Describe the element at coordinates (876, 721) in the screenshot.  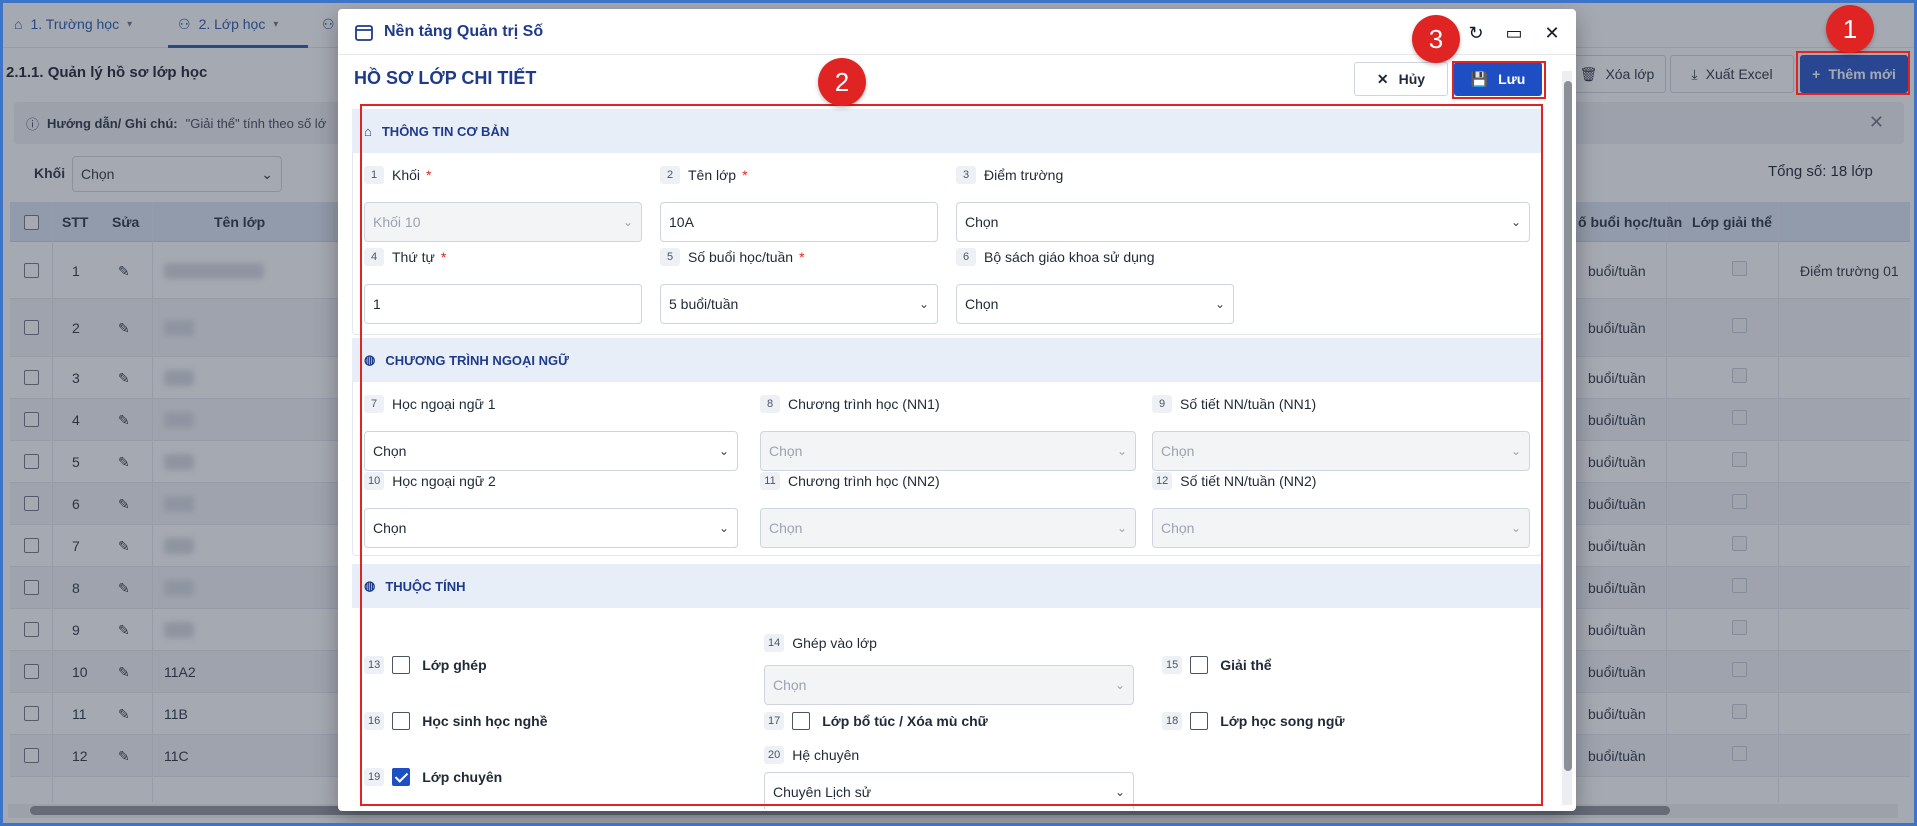
I see `bo-tuc-checkbox-row: 17 Lớp bổ túc / Xóa mù chữ` at that location.